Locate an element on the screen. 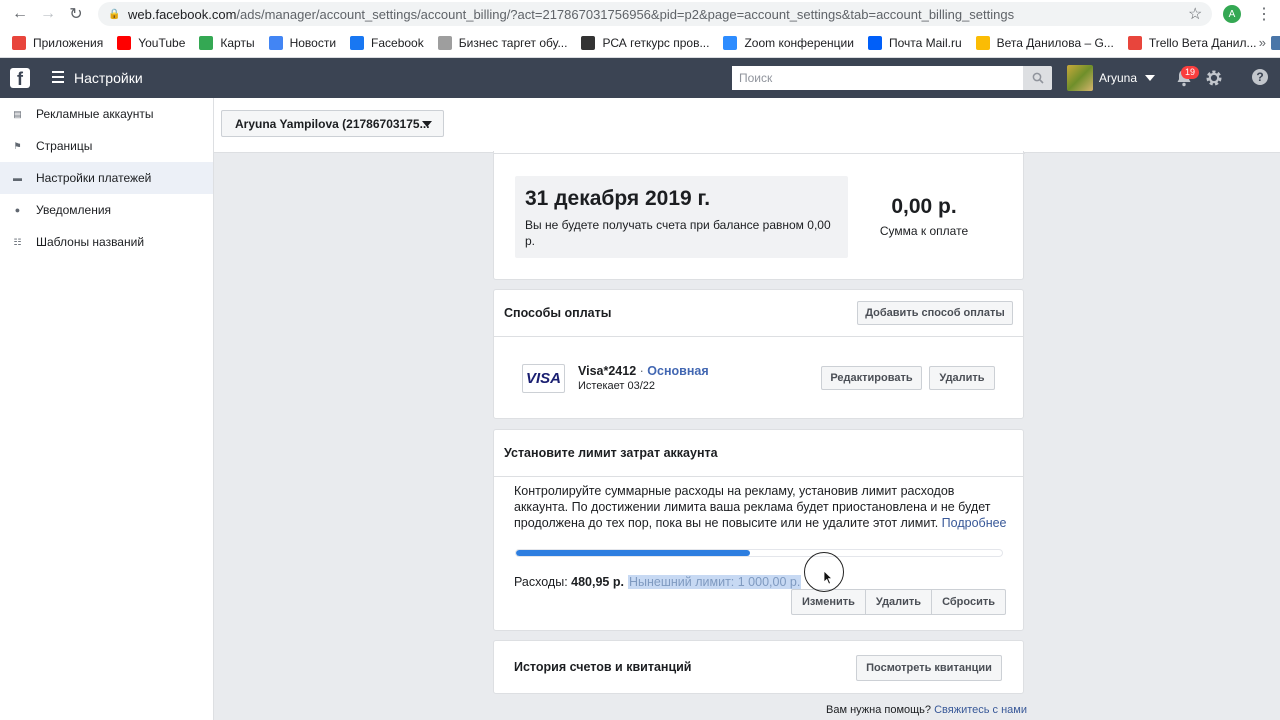 This screenshot has width=1280, height=720. bookmark-item: Facebook is located at coordinates (387, 42).